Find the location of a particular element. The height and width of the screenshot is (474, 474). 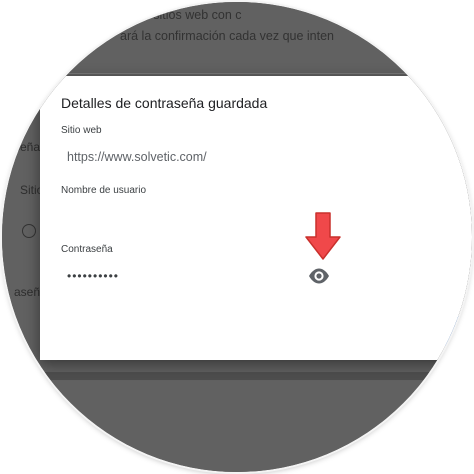

site-value: https://www.solvetic.com/ is located at coordinates (137, 157).